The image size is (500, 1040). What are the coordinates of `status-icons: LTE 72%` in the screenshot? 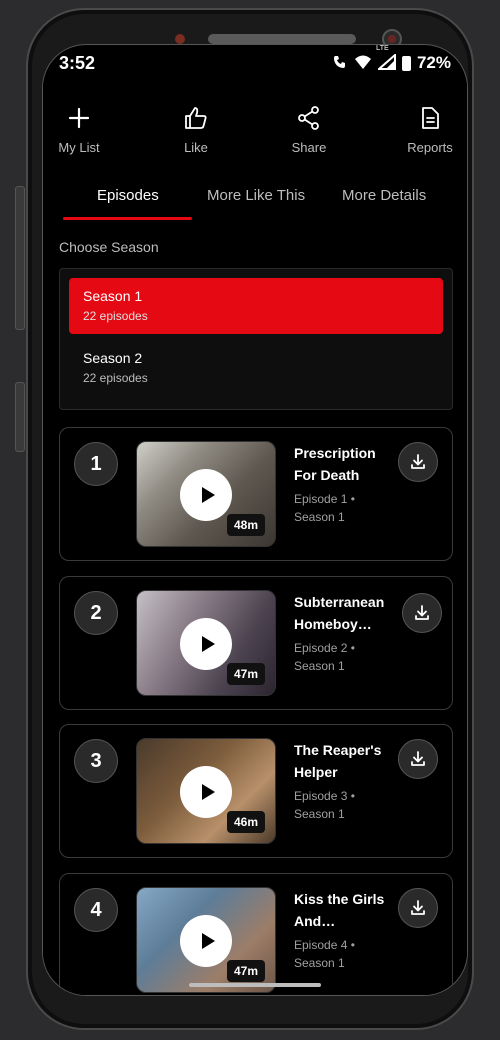 It's located at (391, 59).